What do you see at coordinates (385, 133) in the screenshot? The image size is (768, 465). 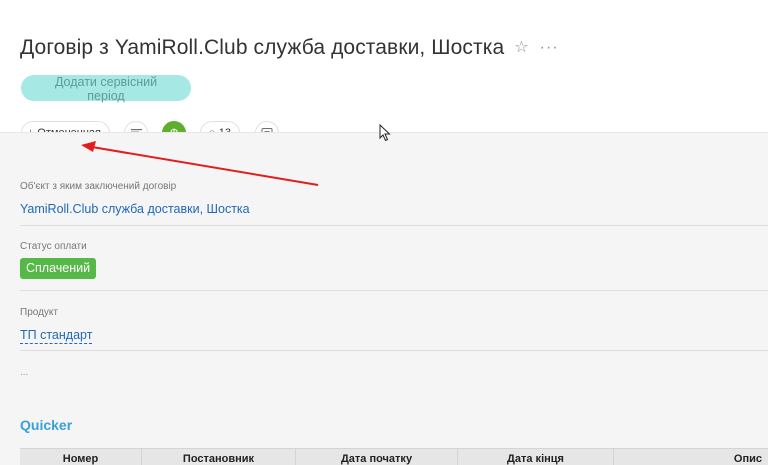 I see `mouse-cursor-icon` at bounding box center [385, 133].